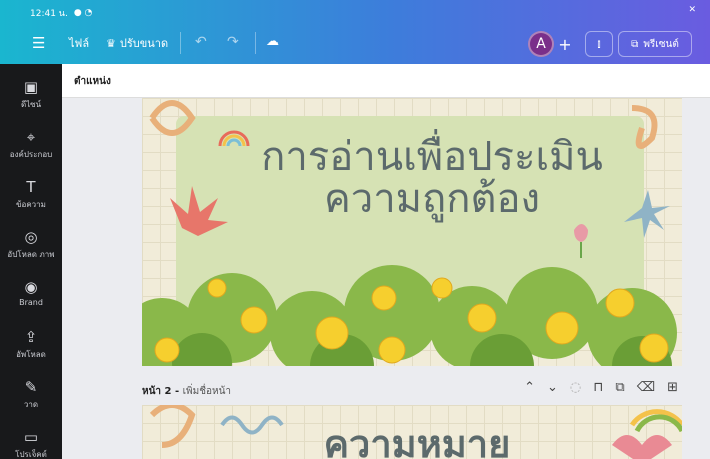 This screenshot has height=459, width=710. I want to click on undo-icon: ↶, so click(201, 42).